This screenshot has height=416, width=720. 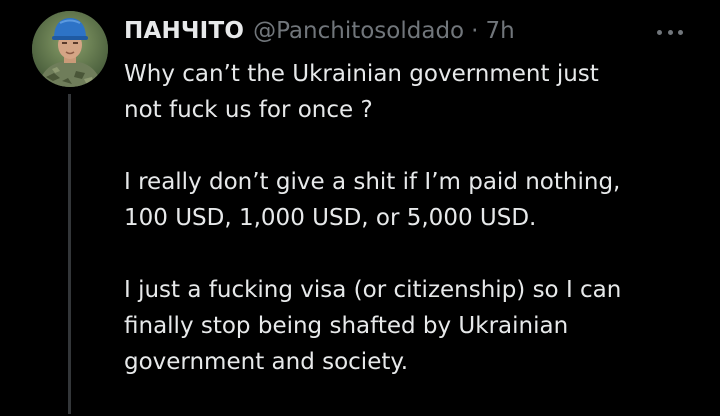 I want to click on avatar, so click(x=70, y=49).